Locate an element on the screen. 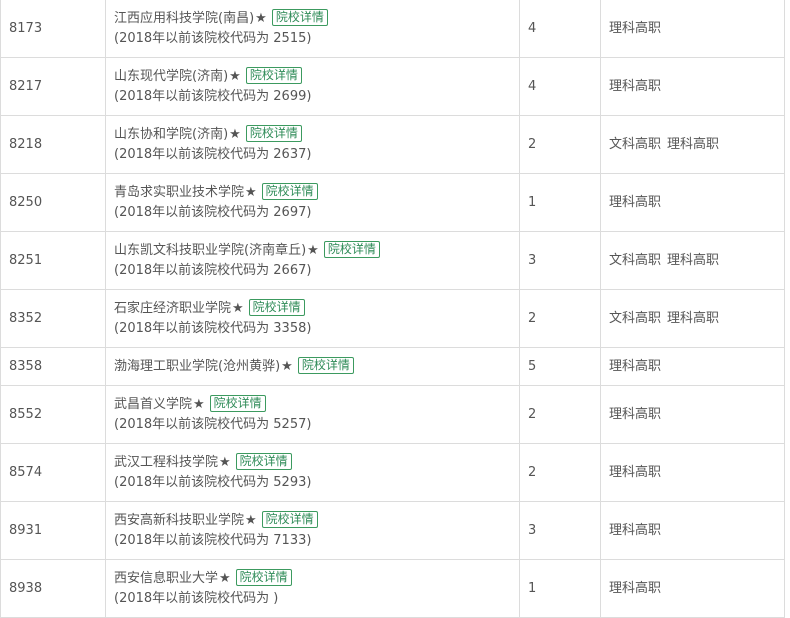 This screenshot has width=790, height=618. school-name: 渤海理工职业学院(沧州黄骅) is located at coordinates (197, 366).